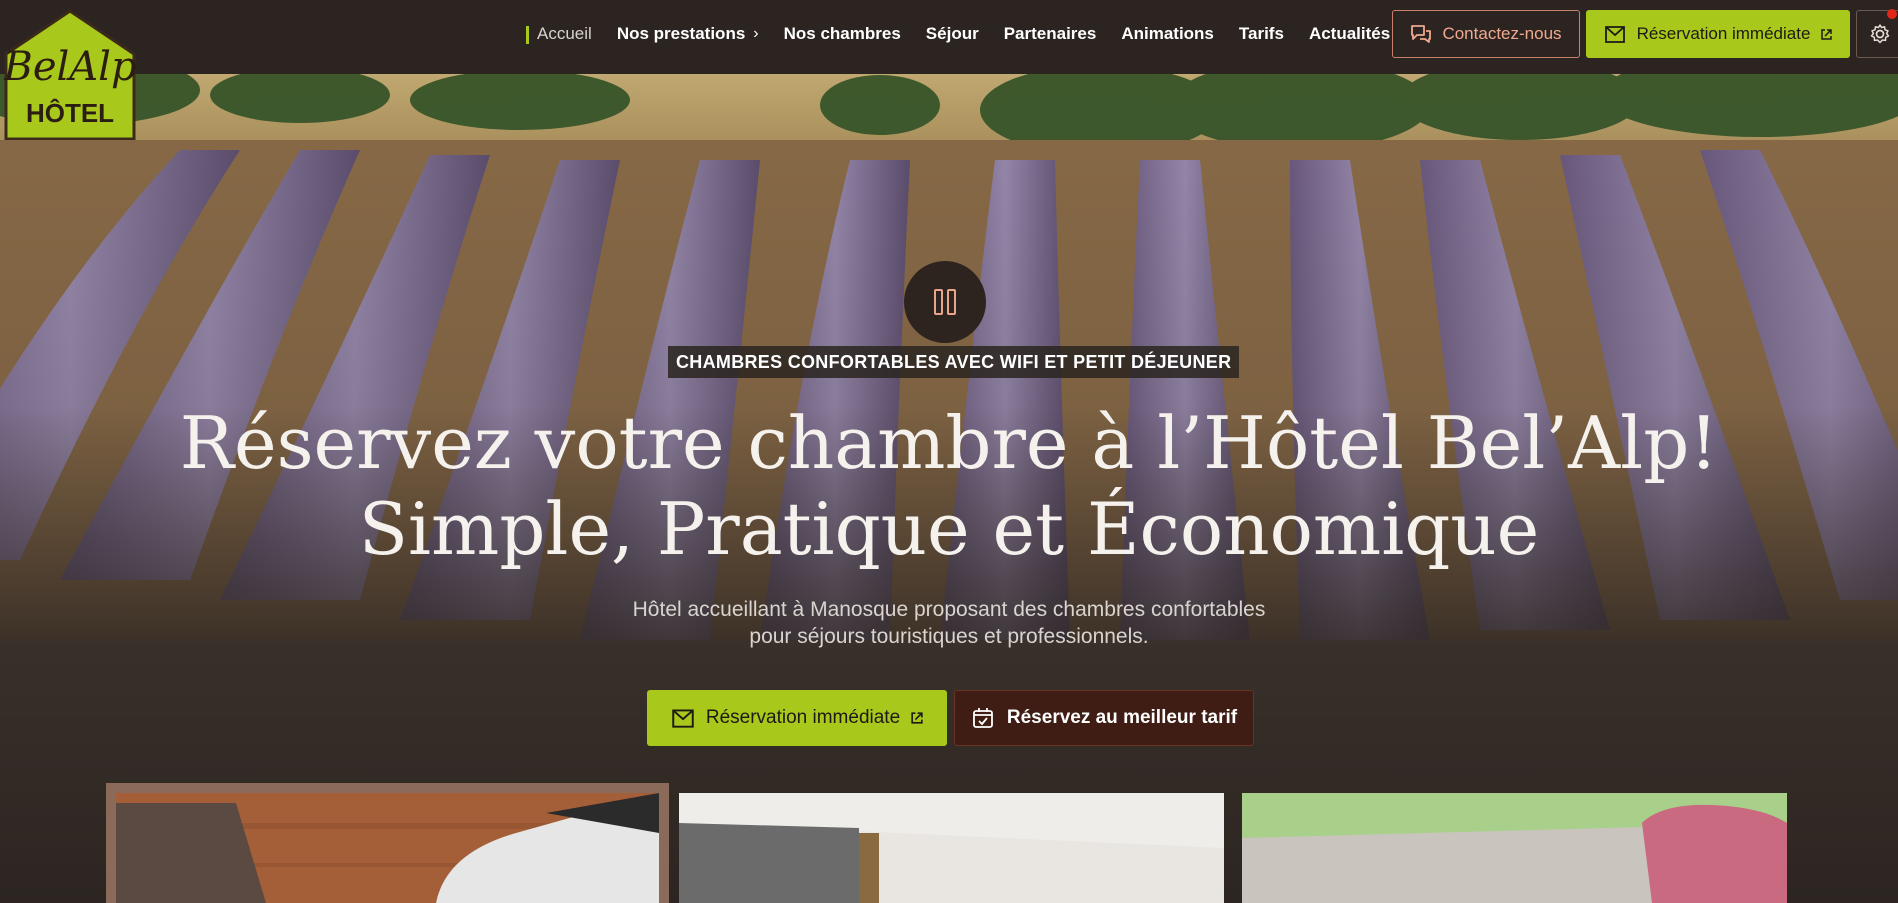 The image size is (1898, 903). I want to click on nav-item-sejour: Séjour, so click(952, 34).